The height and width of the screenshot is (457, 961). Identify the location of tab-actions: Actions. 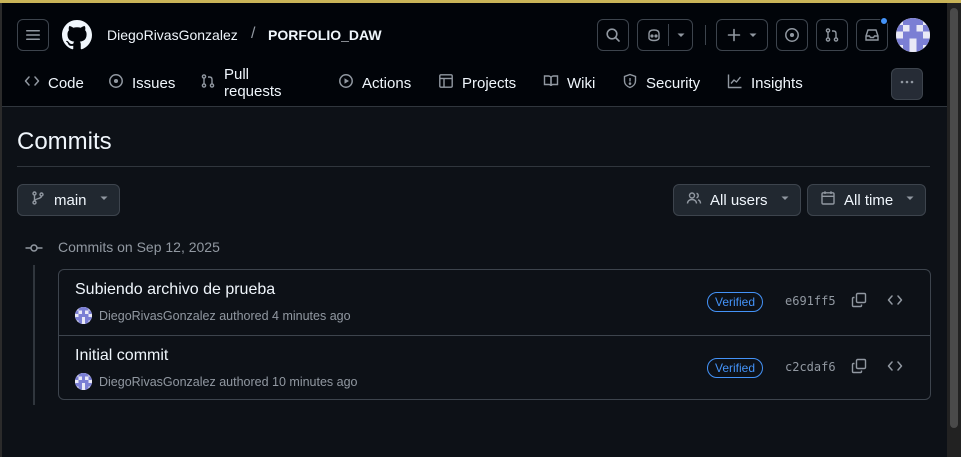
(374, 83).